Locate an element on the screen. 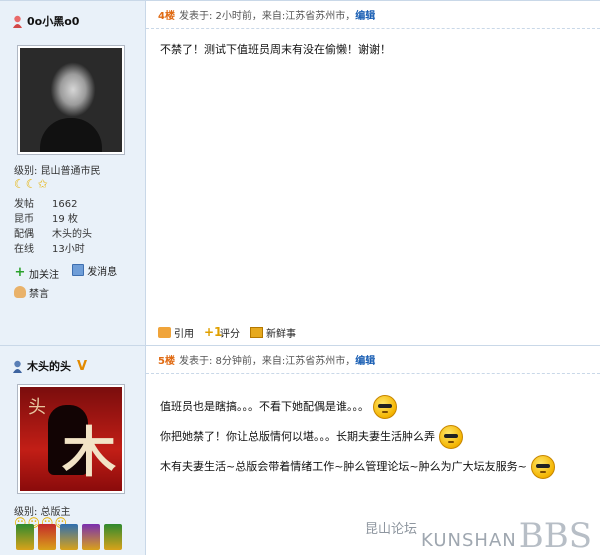  stat-value: 木头的头 is located at coordinates (72, 234).